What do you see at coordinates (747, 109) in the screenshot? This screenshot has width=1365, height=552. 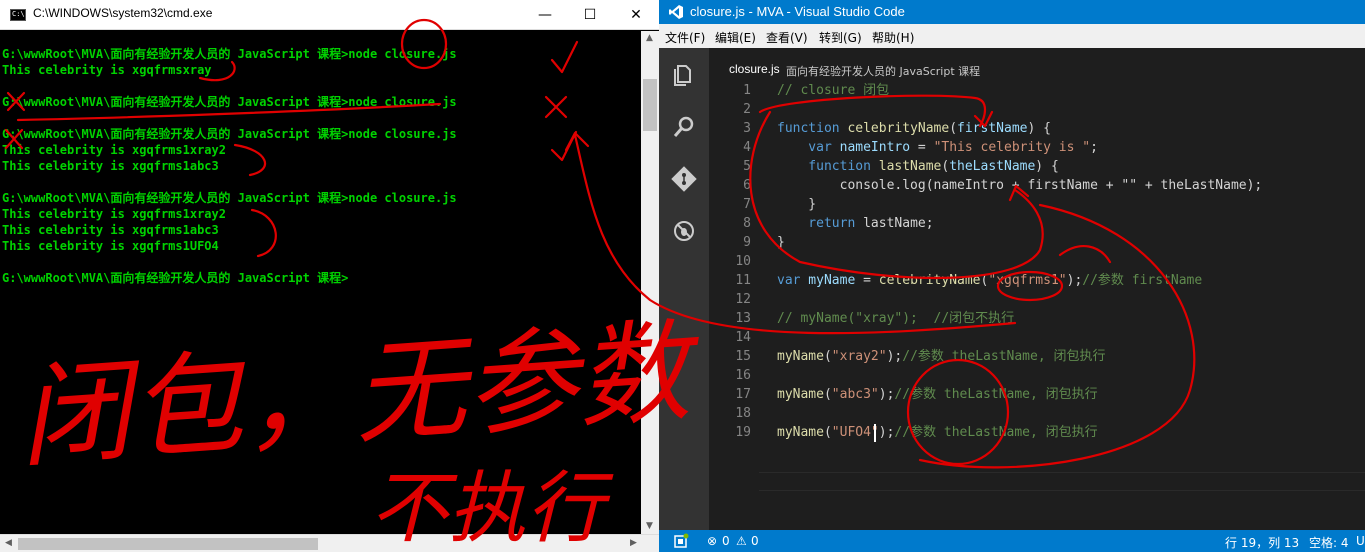 I see `line-number: 2` at bounding box center [747, 109].